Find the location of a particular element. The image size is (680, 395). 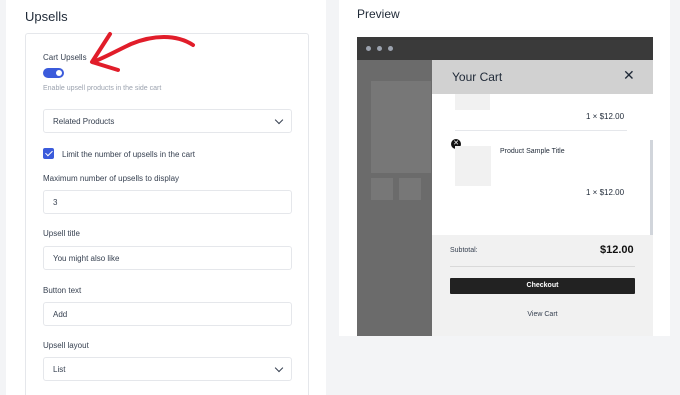

subtotal-label: Subtotal: is located at coordinates (464, 250).